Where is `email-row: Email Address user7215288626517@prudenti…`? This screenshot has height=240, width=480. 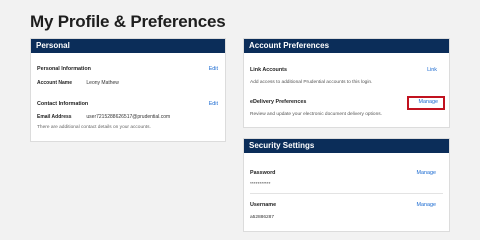 email-row: Email Address user7215288626517@prudenti… is located at coordinates (103, 117).